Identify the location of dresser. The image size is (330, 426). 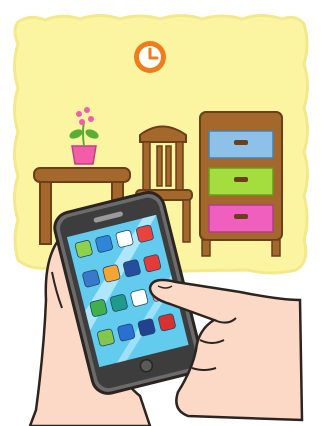
(241, 184).